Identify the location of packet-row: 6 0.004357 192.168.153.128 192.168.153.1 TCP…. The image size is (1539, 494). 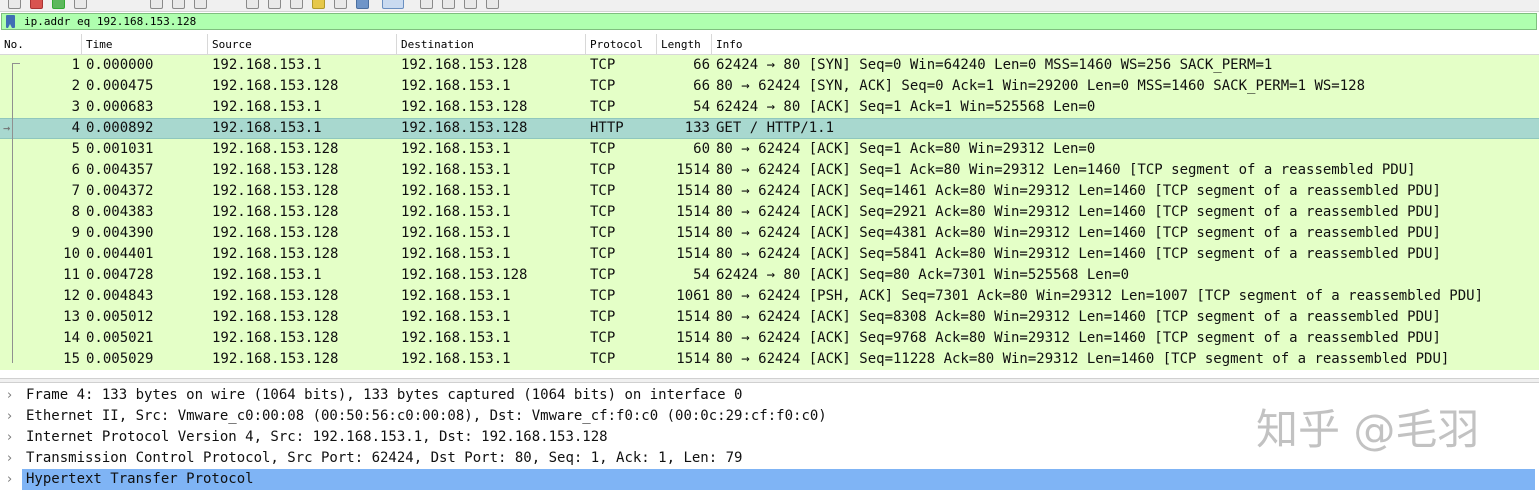
(769, 170).